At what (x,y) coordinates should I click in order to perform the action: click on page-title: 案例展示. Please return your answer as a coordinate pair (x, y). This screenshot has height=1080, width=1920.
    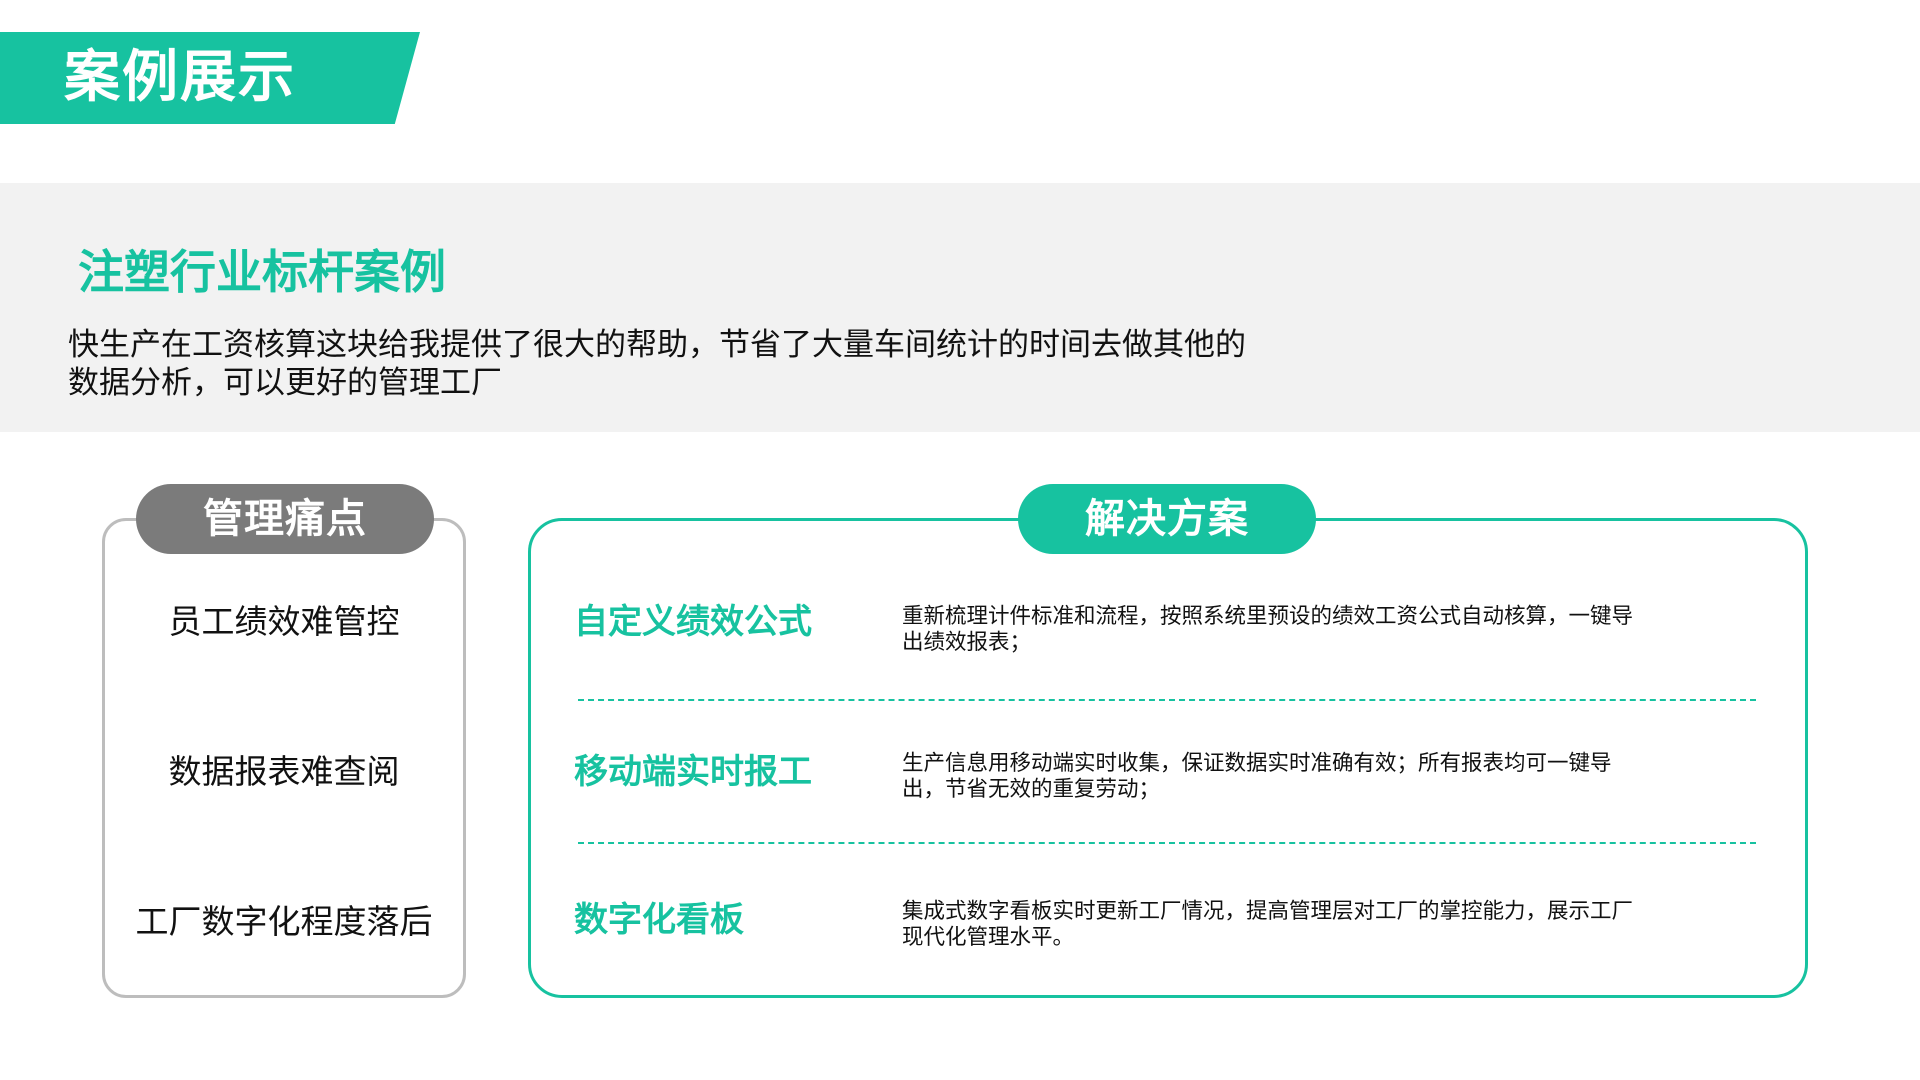
    Looking at the image, I should click on (180, 77).